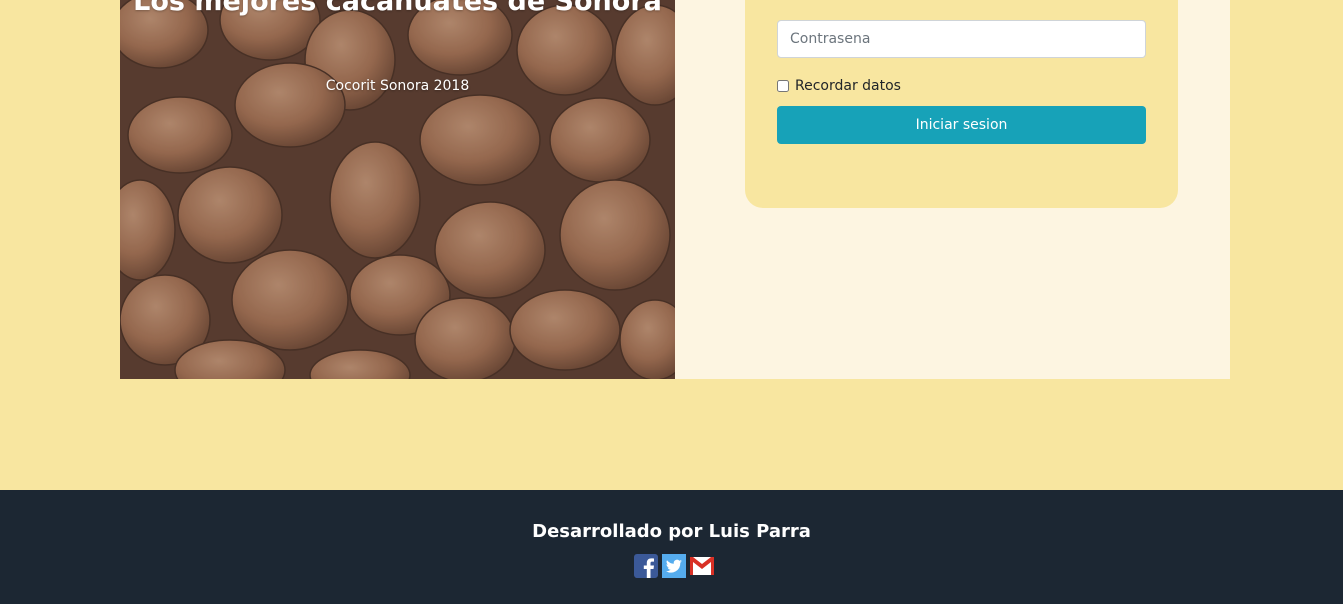  I want to click on remember-row: Recordar datos, so click(839, 86).